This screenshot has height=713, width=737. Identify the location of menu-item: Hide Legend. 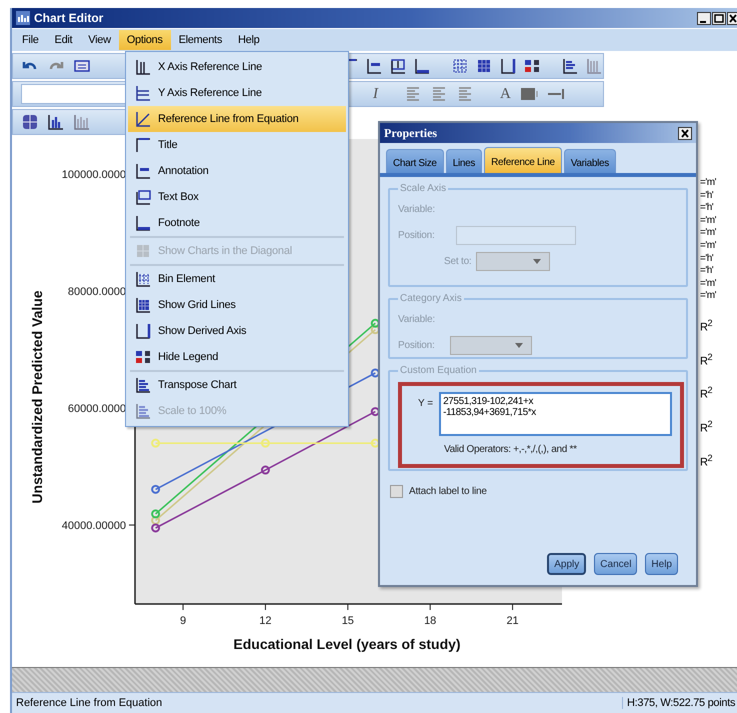
(237, 357).